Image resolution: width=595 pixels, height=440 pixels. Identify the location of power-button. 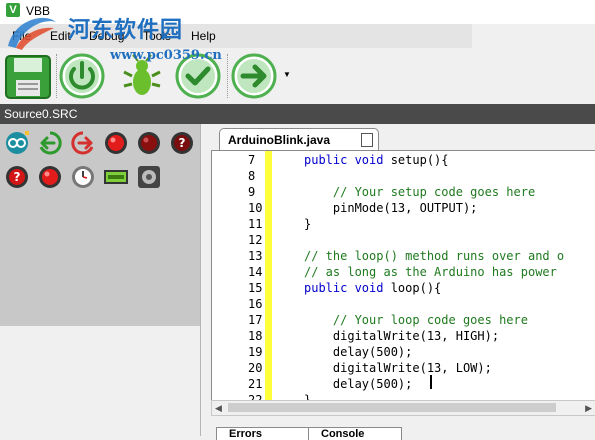
(82, 76).